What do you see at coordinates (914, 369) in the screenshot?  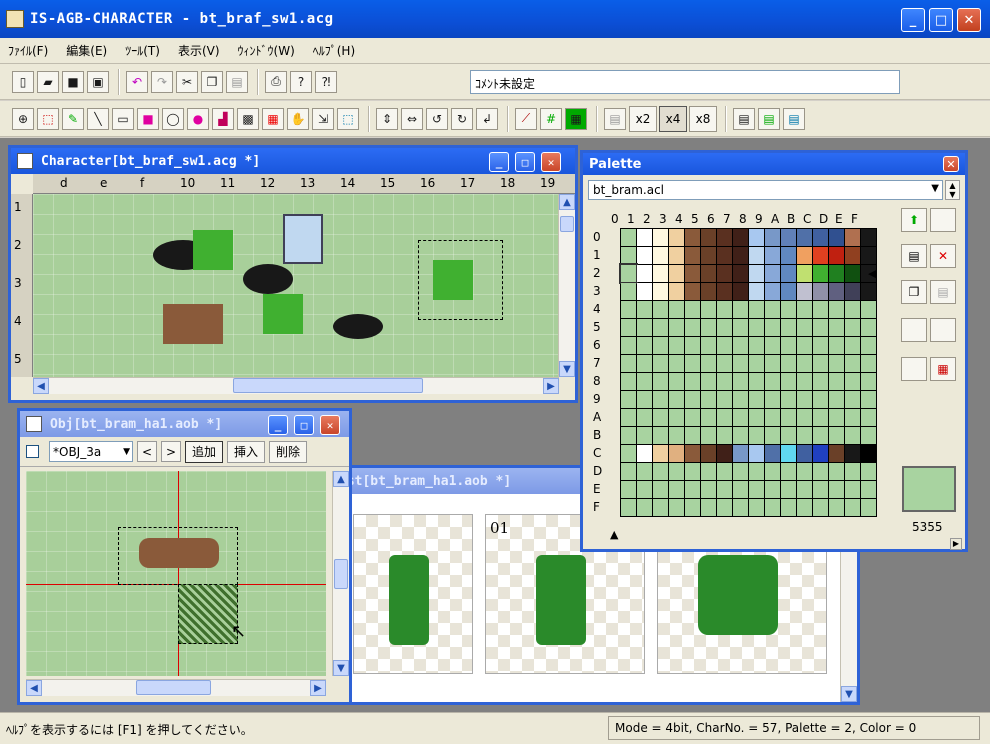 I see `palette-blank-button` at bounding box center [914, 369].